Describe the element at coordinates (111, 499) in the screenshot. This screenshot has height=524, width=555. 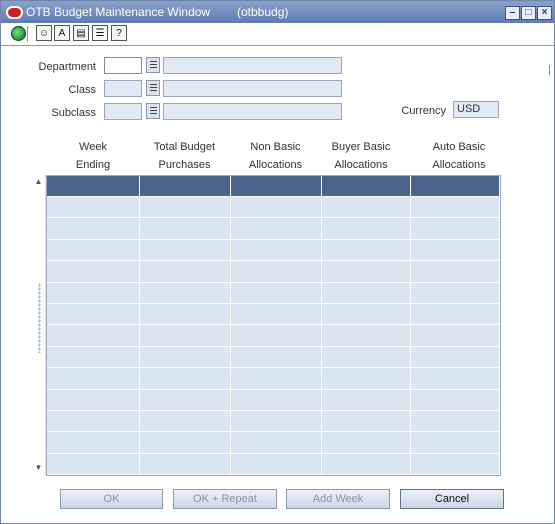
I see `ok-button: OK` at that location.